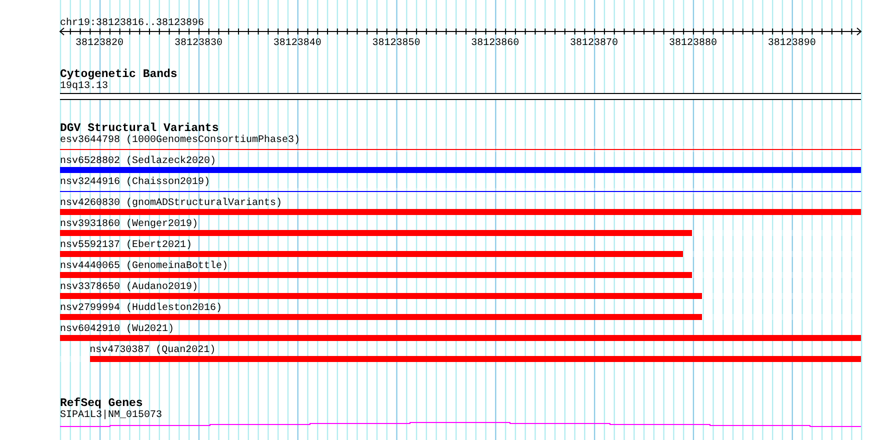  I want to click on variant-label: nsv2799994 (Huddleston2016), so click(142, 308).